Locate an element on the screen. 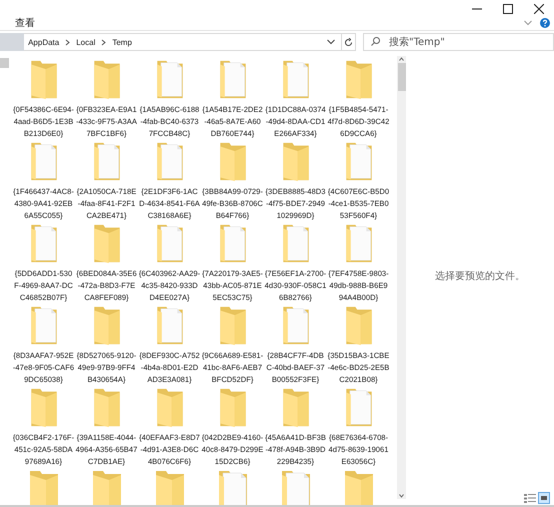  search-field: 搜索"Temp" is located at coordinates (458, 42).